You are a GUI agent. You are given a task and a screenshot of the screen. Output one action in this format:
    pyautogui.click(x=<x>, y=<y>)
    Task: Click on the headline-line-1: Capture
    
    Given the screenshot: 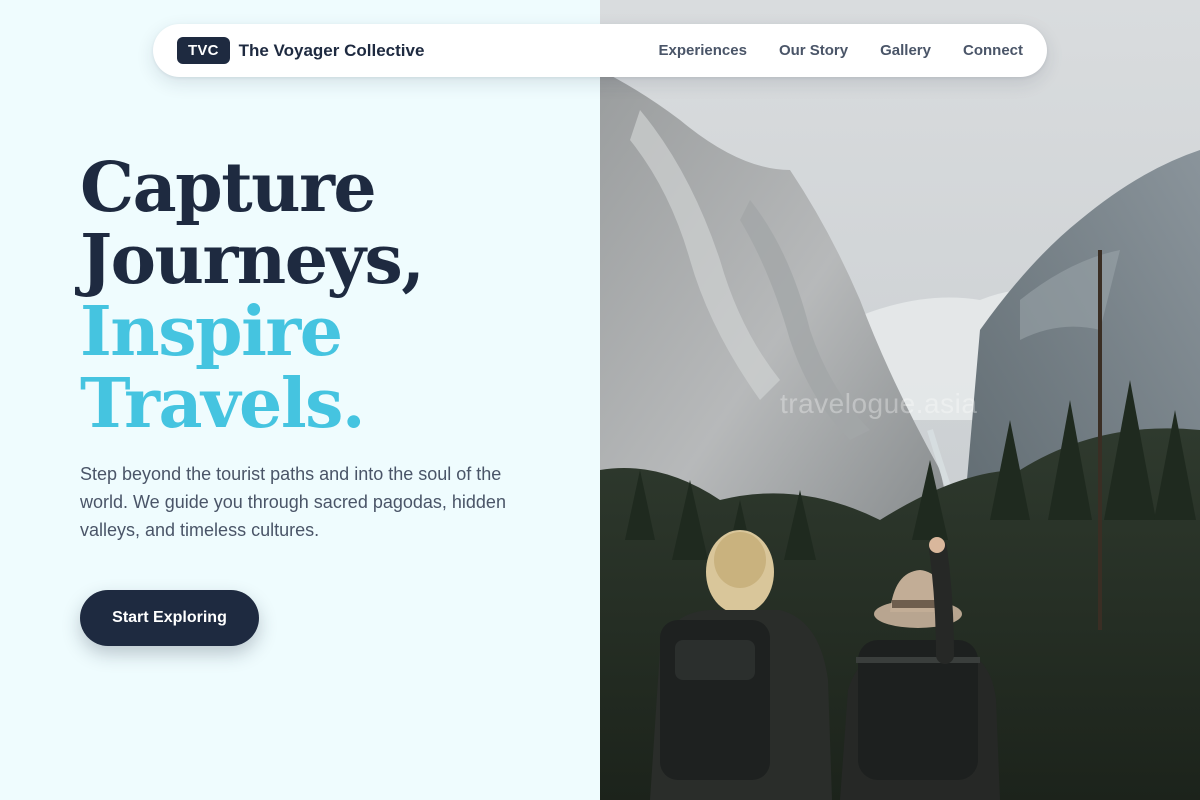 What is the action you would take?
    pyautogui.click(x=228, y=188)
    